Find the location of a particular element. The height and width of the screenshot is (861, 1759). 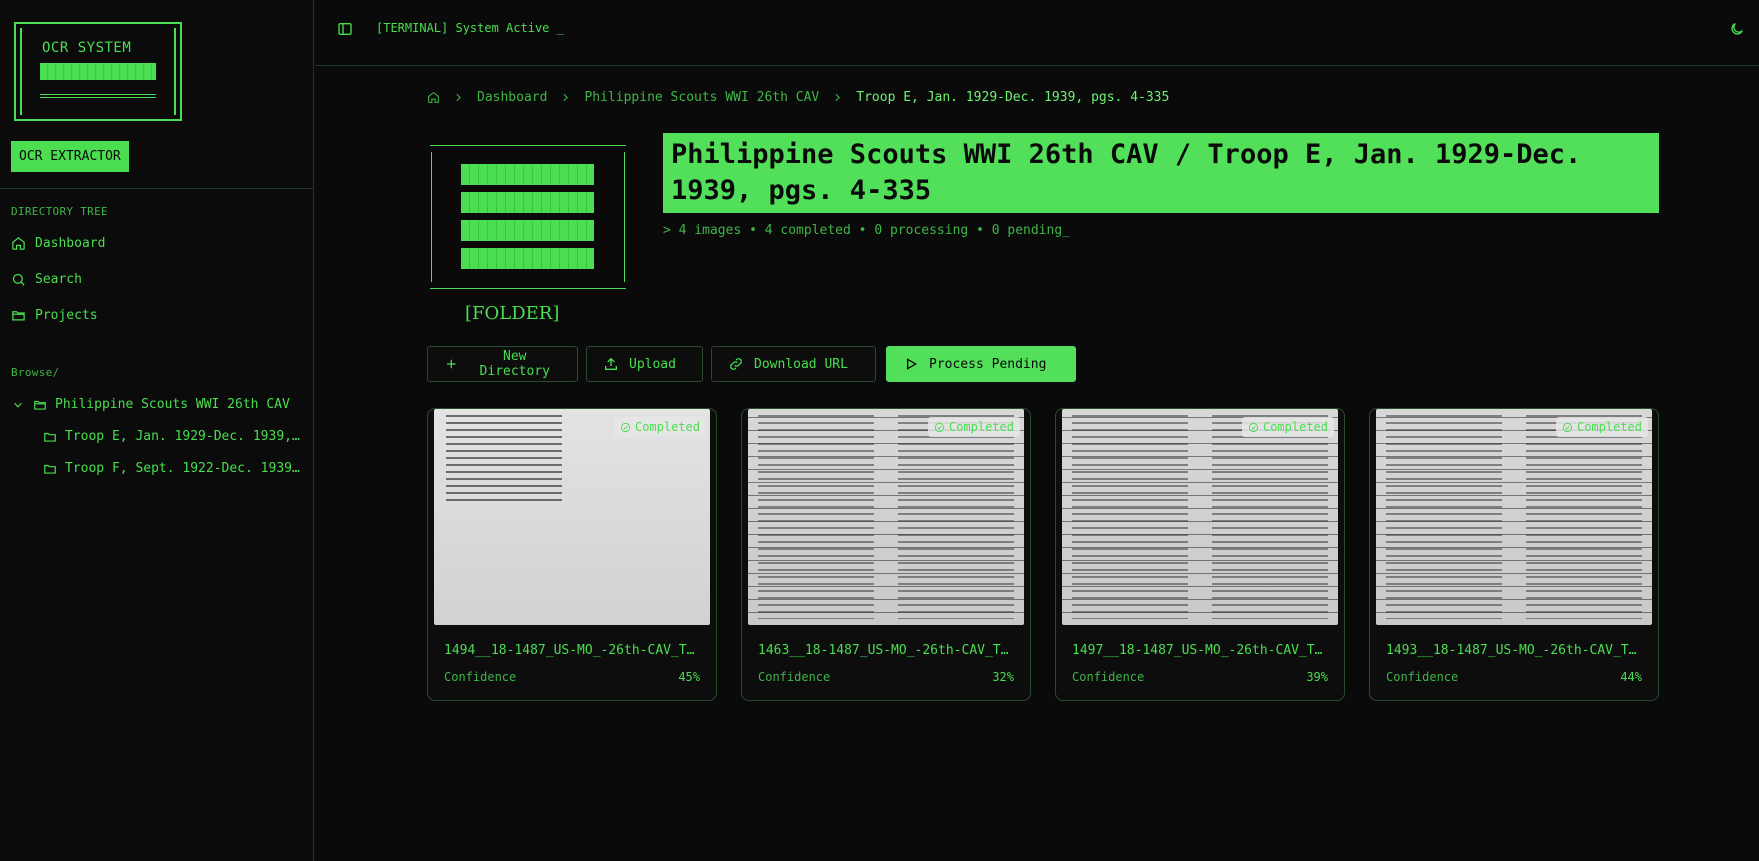

new-directory-button: New Directory is located at coordinates (502, 364).